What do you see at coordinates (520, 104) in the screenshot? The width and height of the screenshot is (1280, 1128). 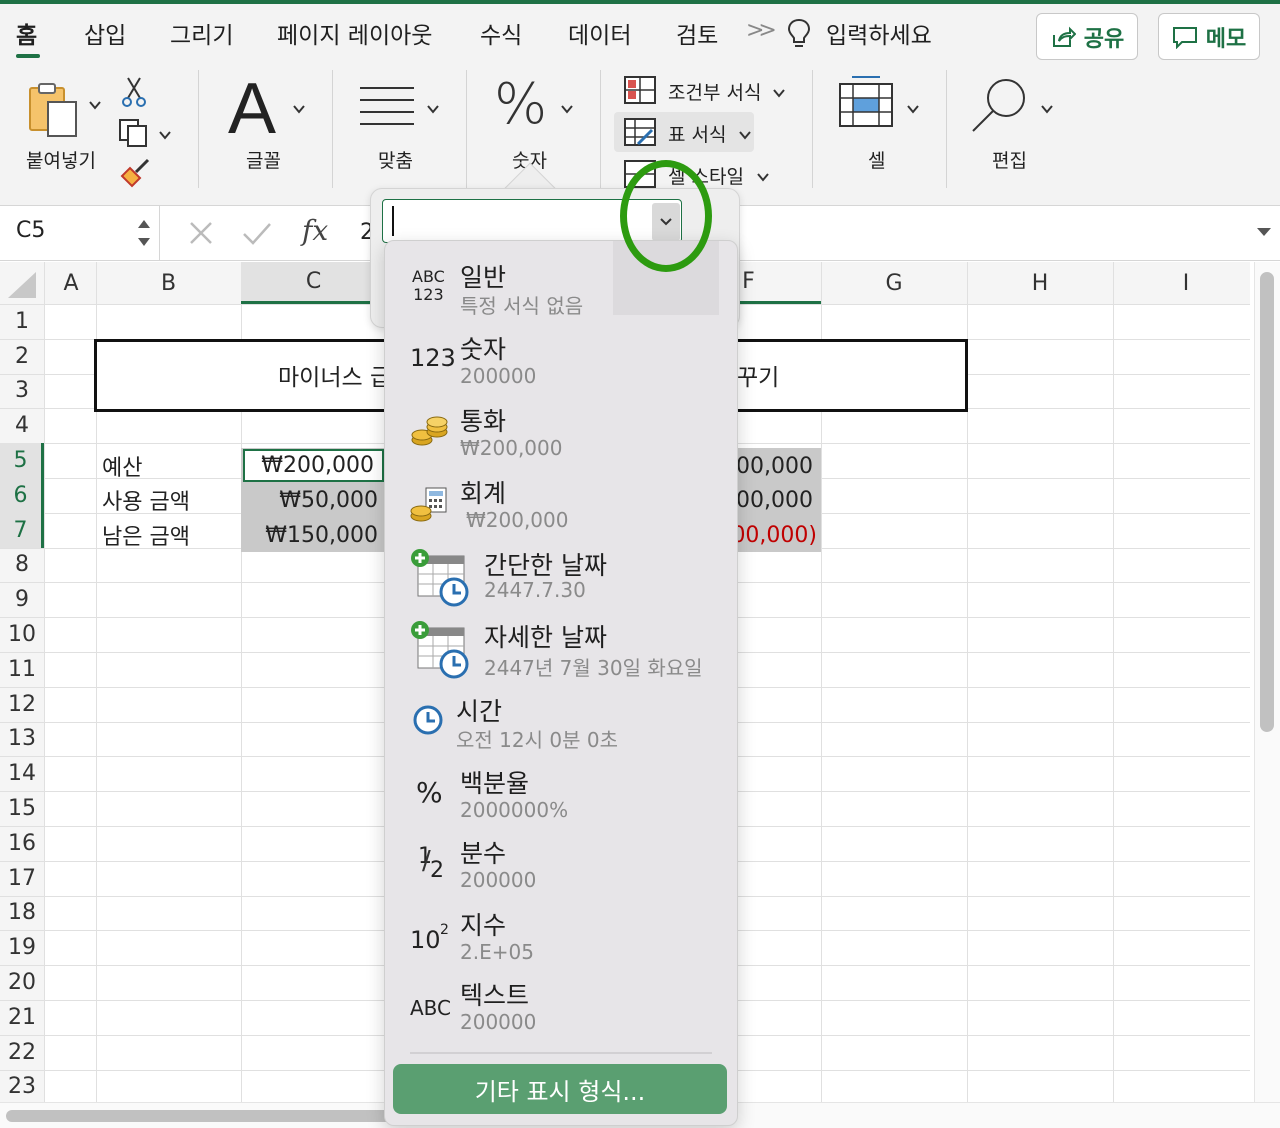 I see `number-format-icon: %` at bounding box center [520, 104].